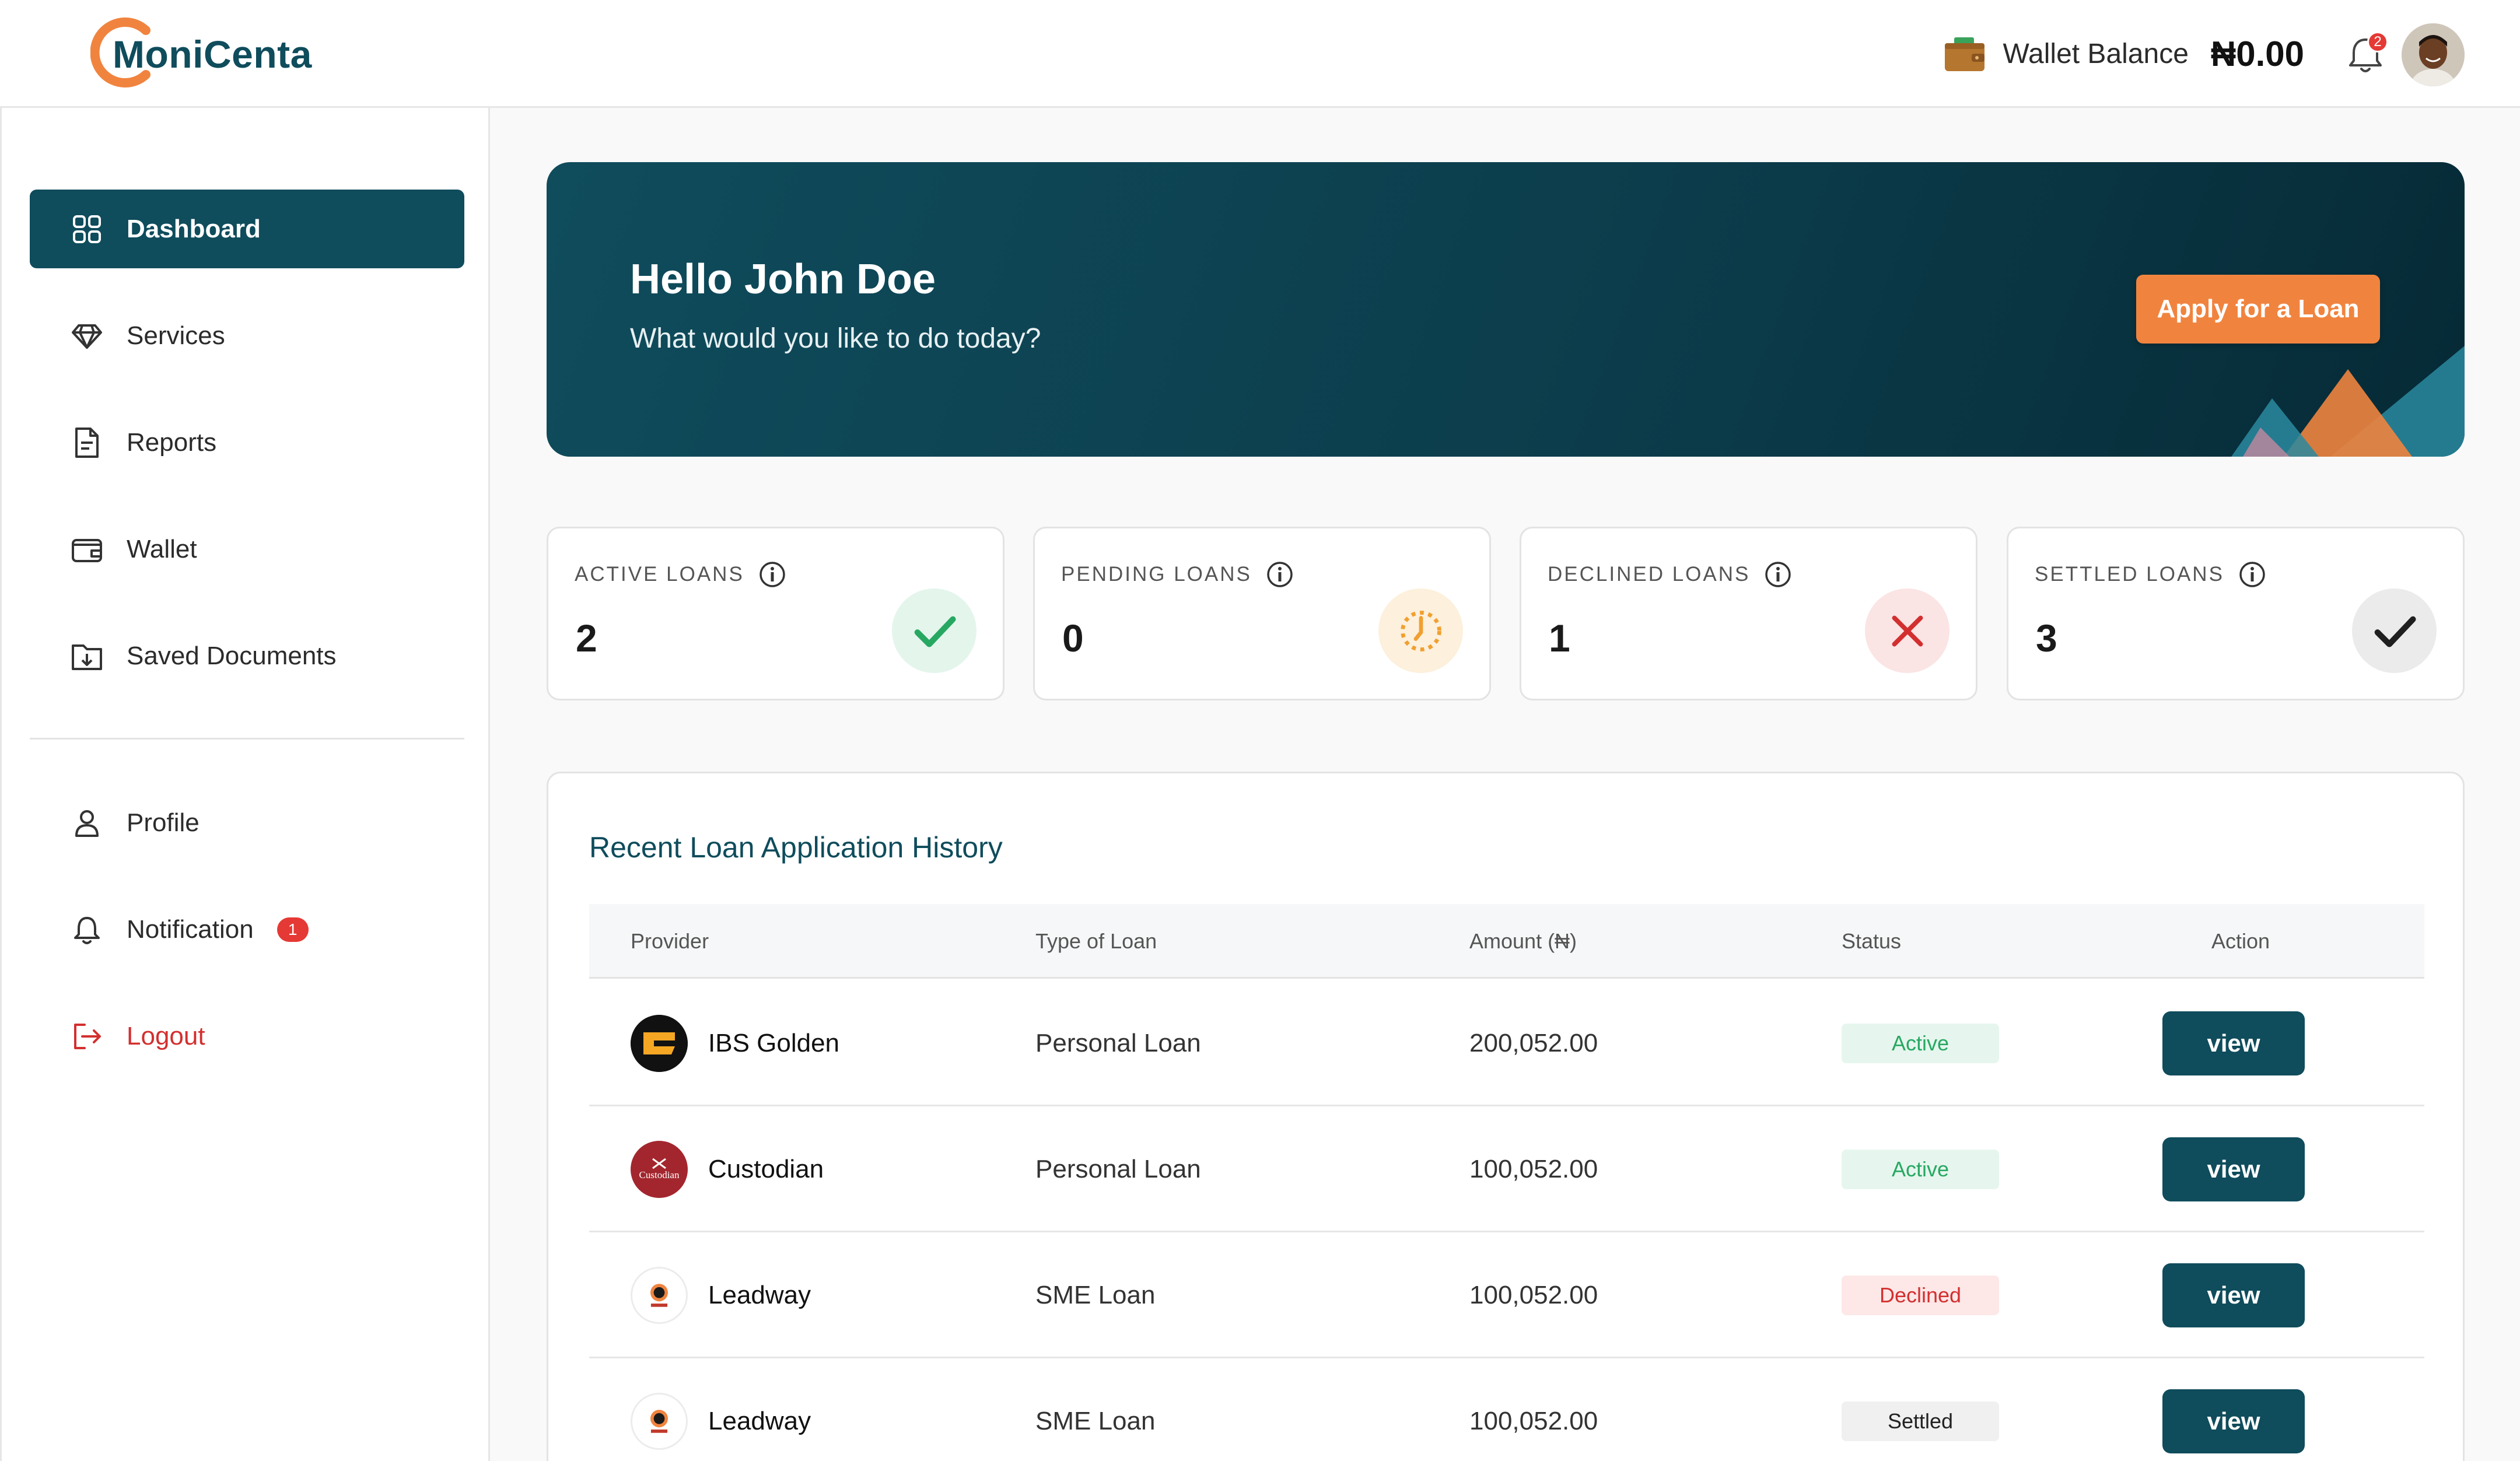  Describe the element at coordinates (721, 1295) in the screenshot. I see `provider-cell: Leadway` at that location.